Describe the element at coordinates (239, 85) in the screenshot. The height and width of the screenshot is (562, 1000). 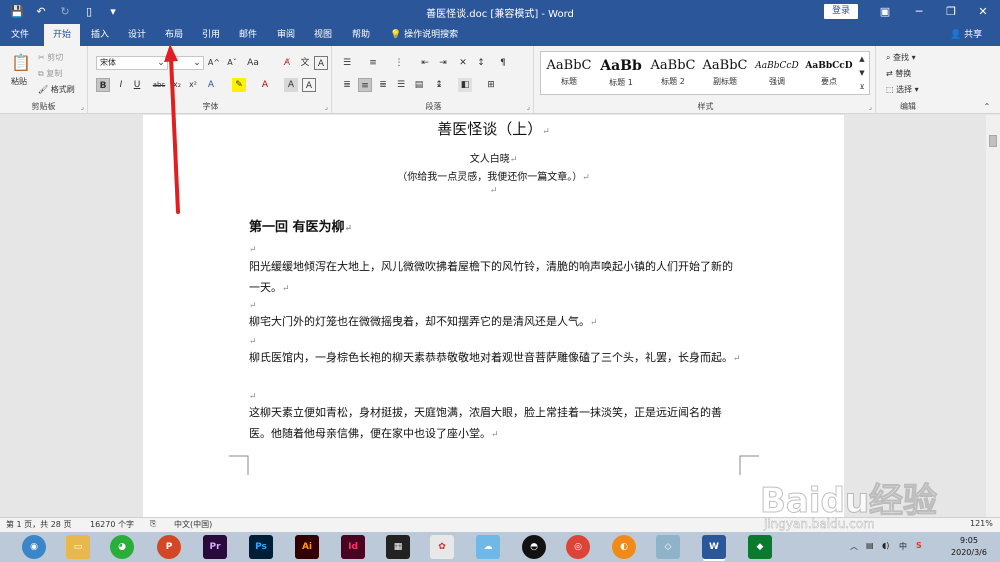
I see `highlight-icon: ✎` at that location.